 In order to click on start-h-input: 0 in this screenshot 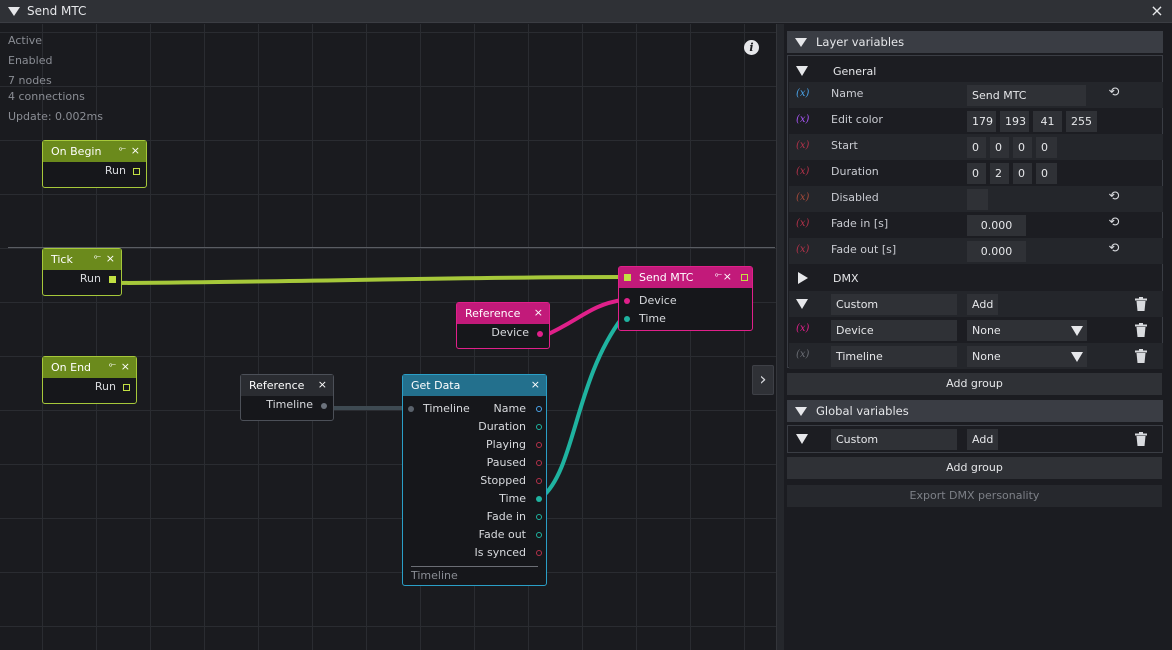, I will do `click(976, 147)`.